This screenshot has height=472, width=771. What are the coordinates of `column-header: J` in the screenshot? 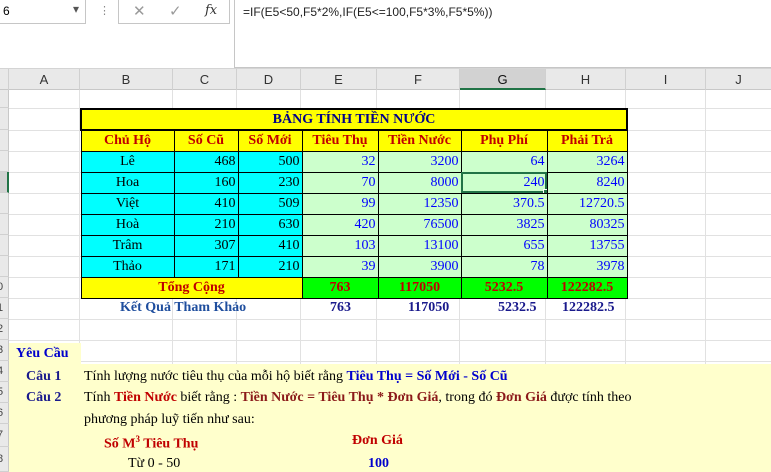 It's located at (738, 79).